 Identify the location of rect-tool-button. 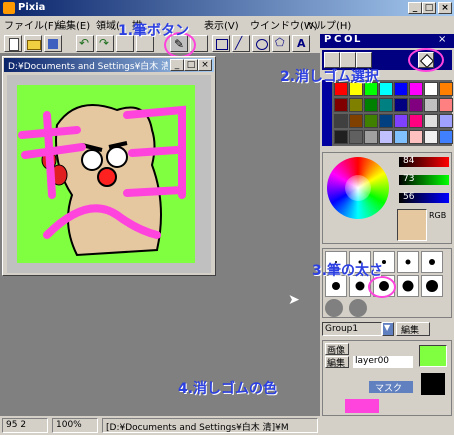
(221, 43).